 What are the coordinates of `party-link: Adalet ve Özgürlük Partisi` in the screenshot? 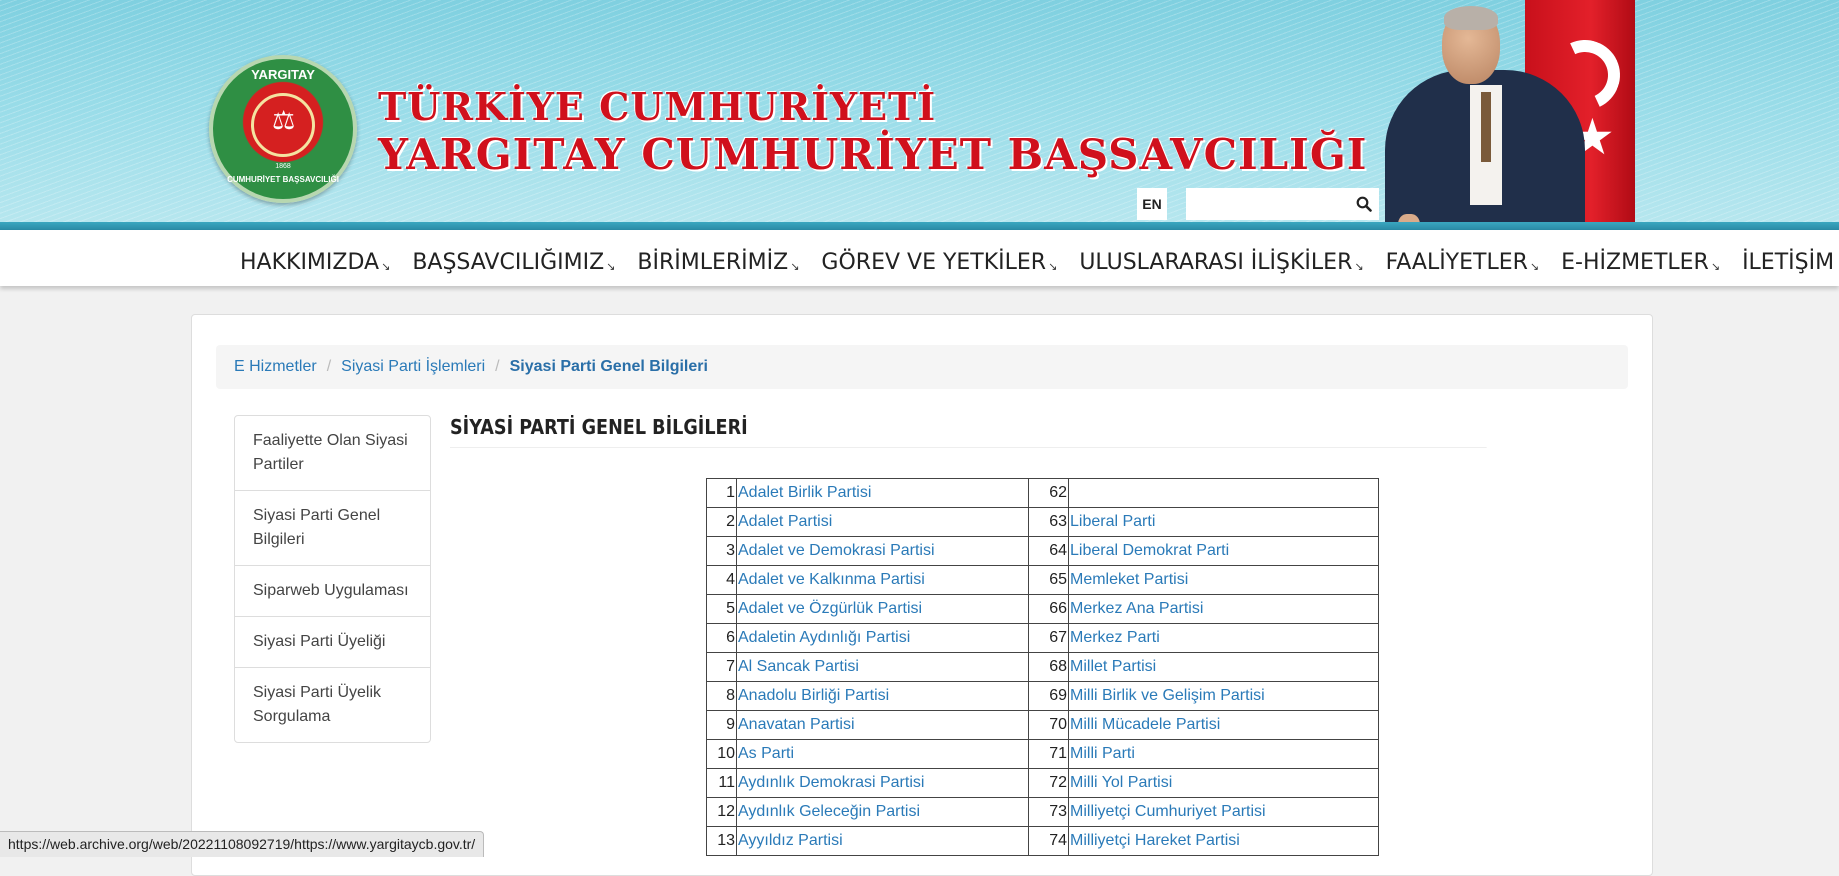 It's located at (830, 608).